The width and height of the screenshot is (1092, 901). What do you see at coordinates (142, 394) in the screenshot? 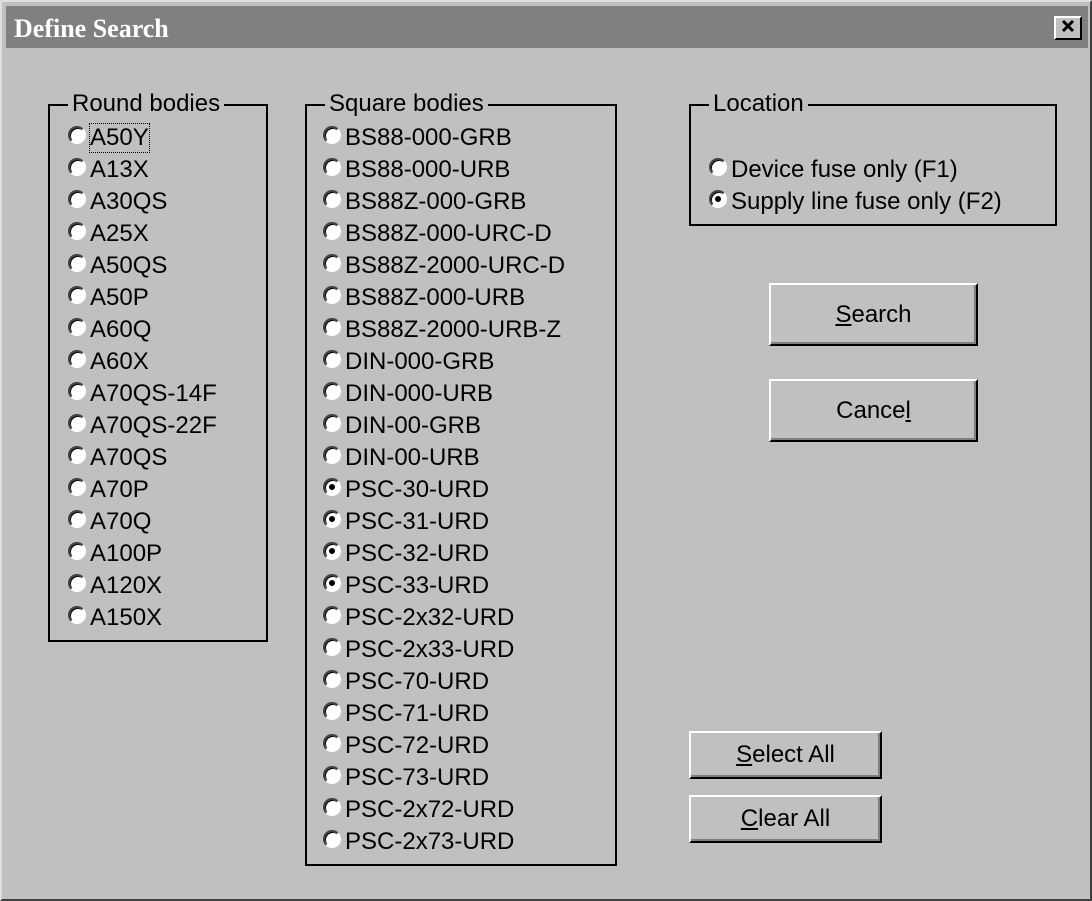
I see `round-body-option: A70QS-14F` at bounding box center [142, 394].